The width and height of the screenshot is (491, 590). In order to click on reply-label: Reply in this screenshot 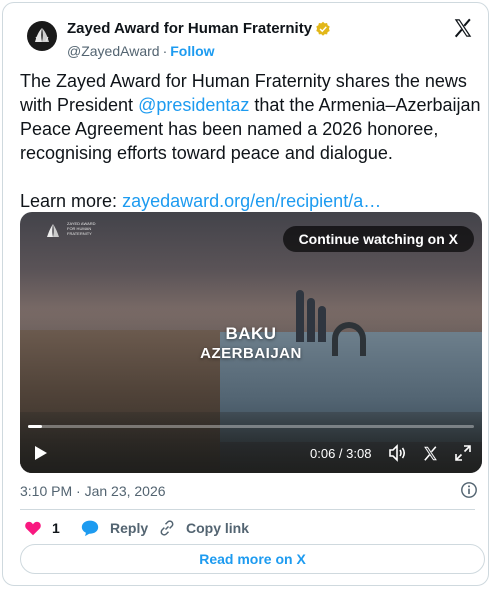, I will do `click(129, 528)`.